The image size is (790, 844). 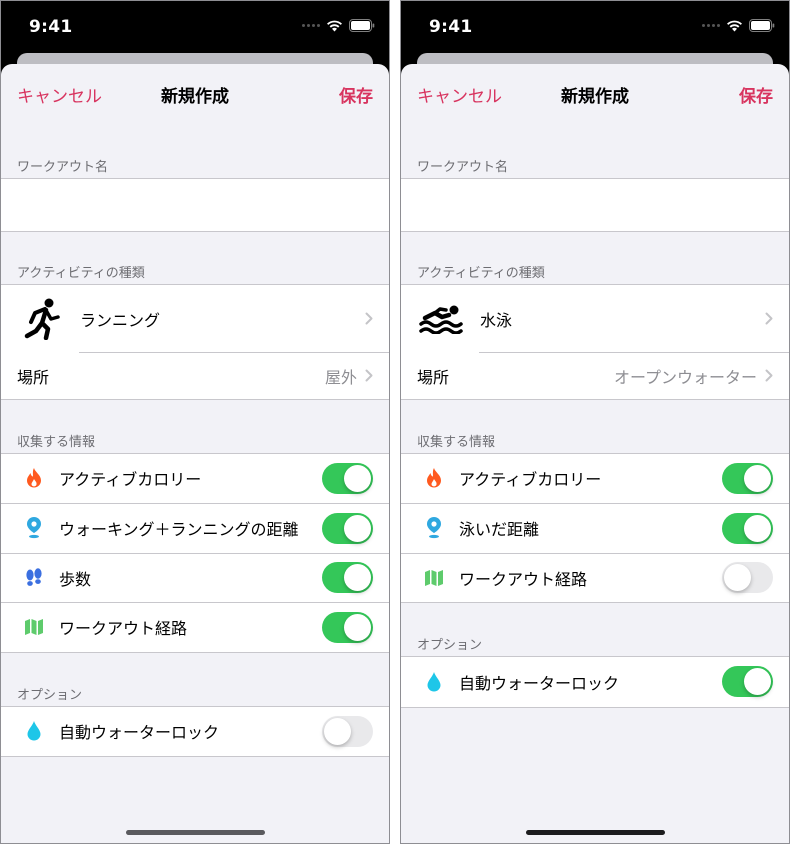 What do you see at coordinates (120, 320) in the screenshot?
I see `activity-type-label: ランニング` at bounding box center [120, 320].